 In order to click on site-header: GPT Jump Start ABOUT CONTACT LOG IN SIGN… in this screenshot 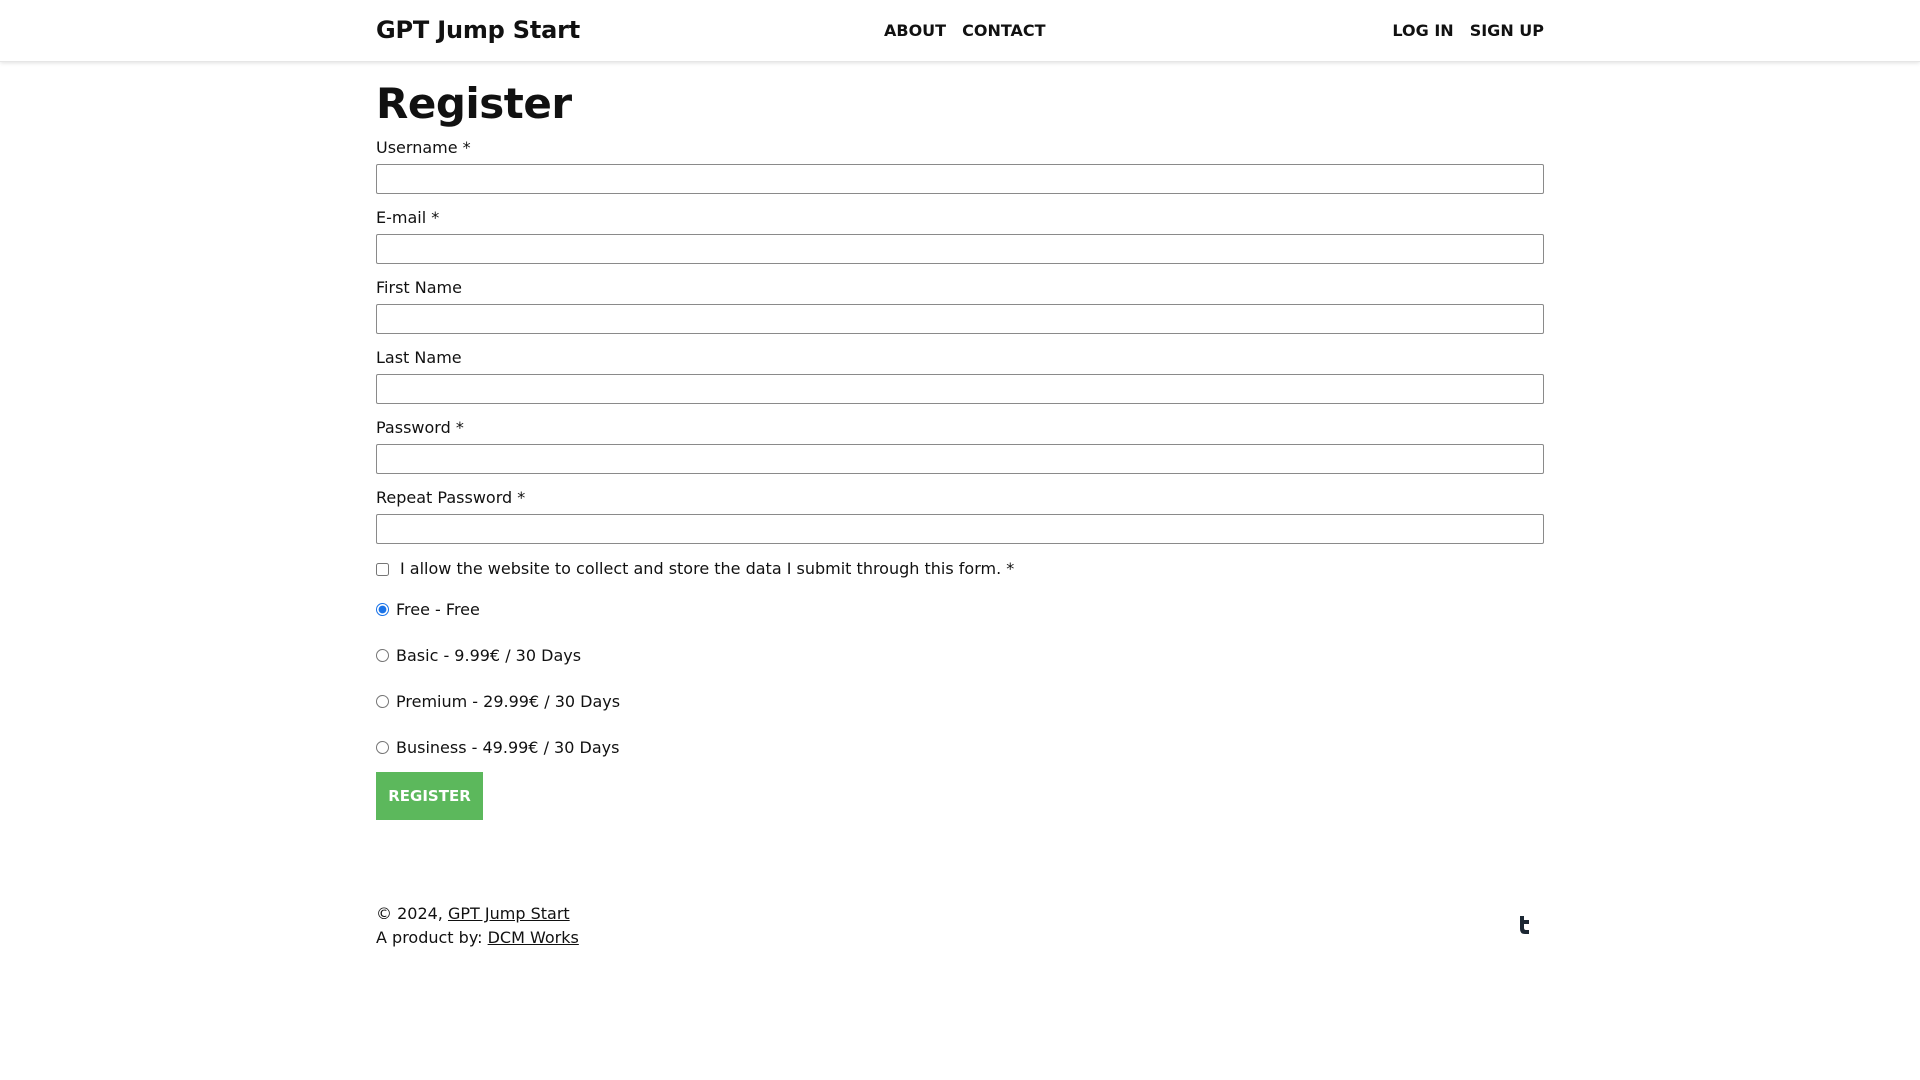, I will do `click(960, 31)`.